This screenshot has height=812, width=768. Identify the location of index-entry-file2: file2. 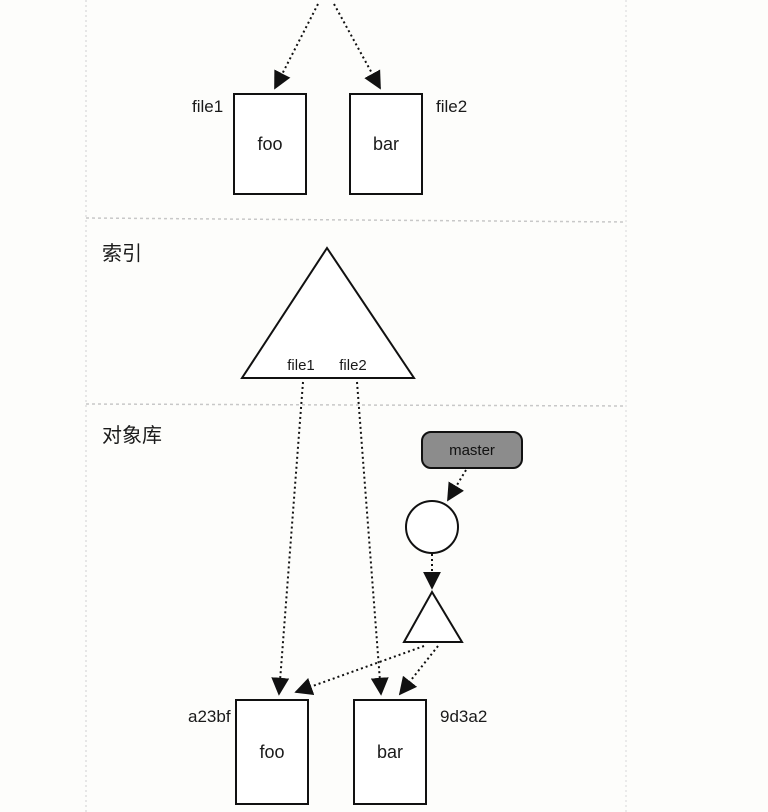
(353, 365).